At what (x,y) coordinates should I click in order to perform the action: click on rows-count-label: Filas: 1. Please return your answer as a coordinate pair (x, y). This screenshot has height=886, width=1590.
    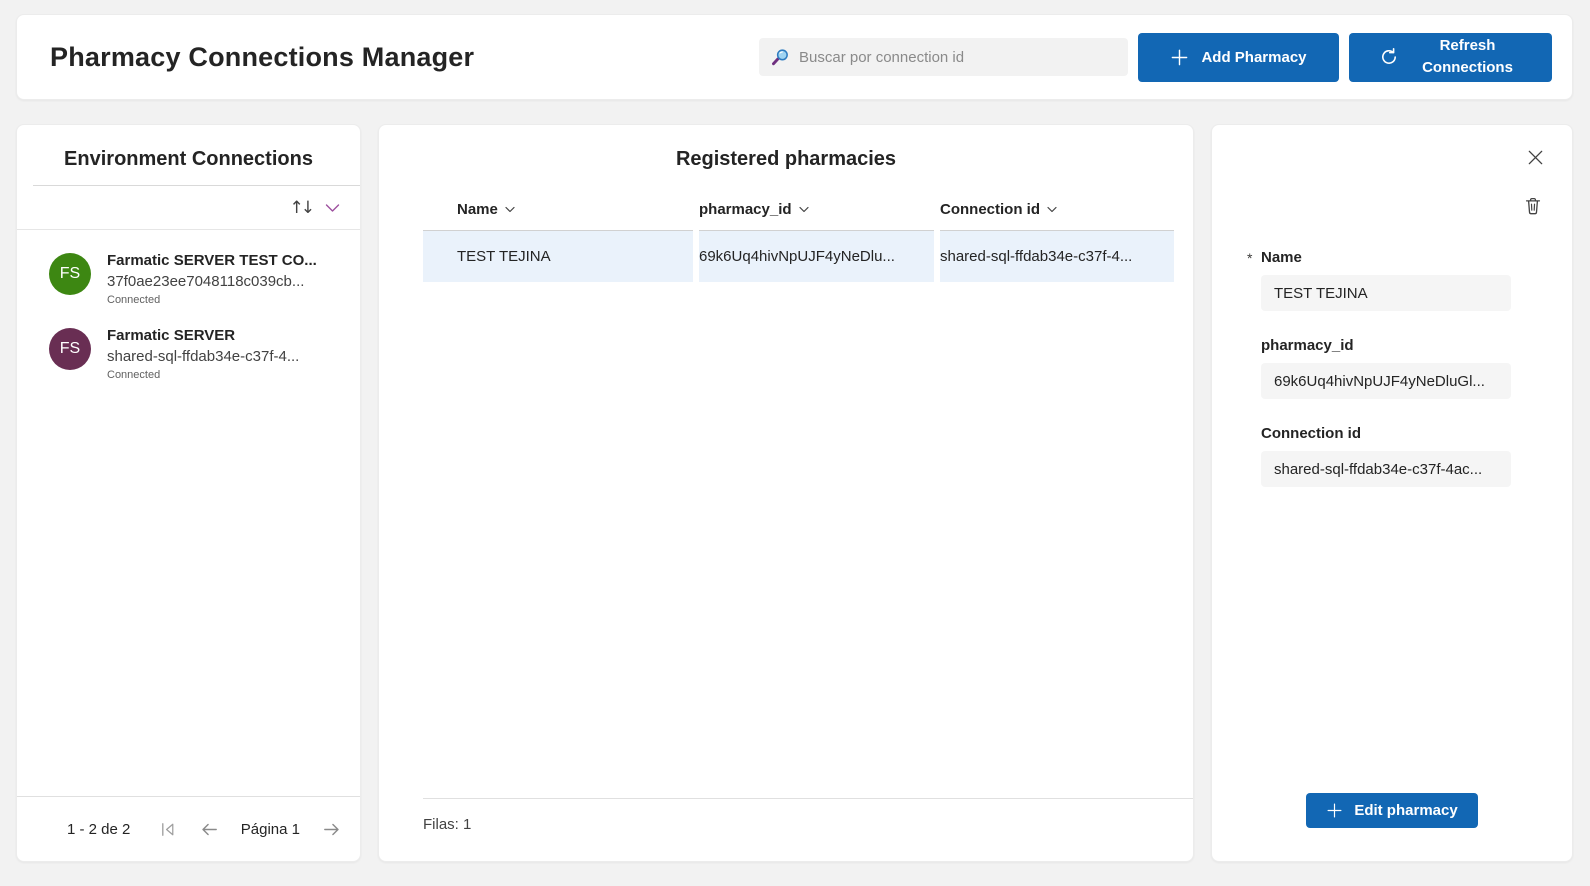
    Looking at the image, I should click on (447, 824).